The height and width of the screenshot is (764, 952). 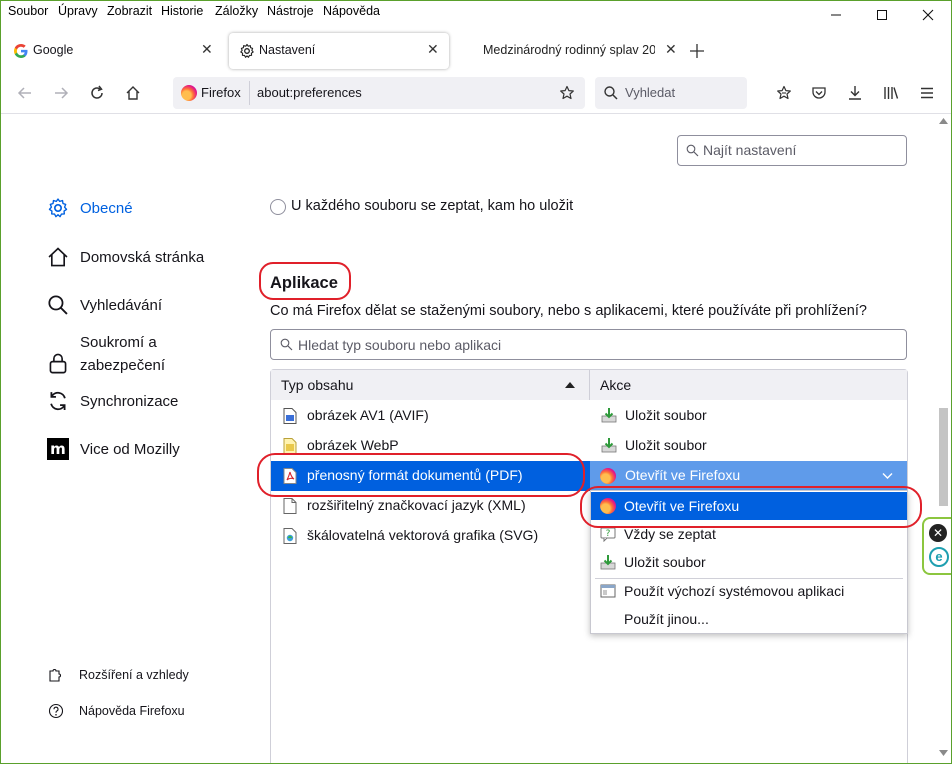 I want to click on dropdown-item-system-default: Použít výchozí systémovou aplikaci, so click(x=749, y=591).